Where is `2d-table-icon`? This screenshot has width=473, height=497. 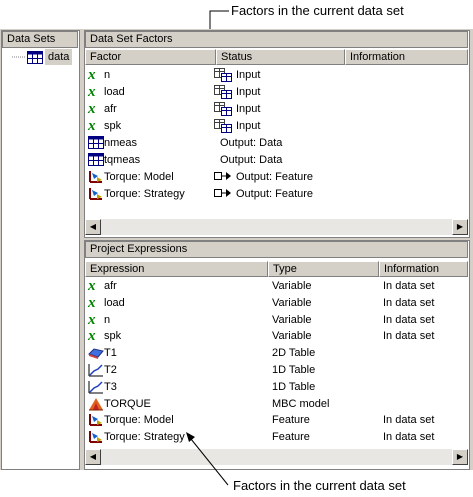 2d-table-icon is located at coordinates (96, 353).